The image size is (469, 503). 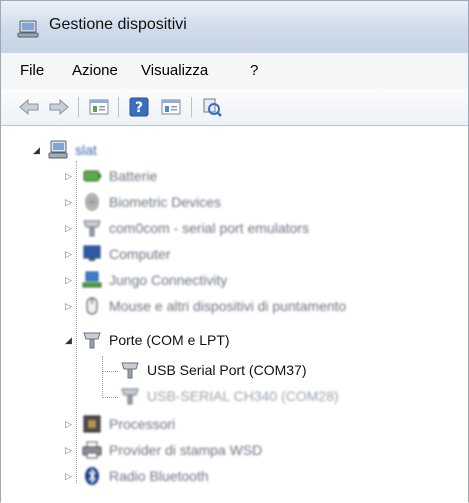 I want to click on help-icon: ?, so click(x=139, y=107).